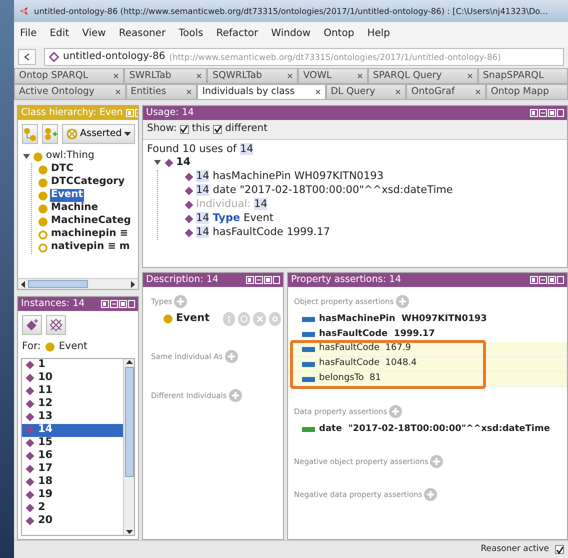 The width and height of the screenshot is (568, 558). Describe the element at coordinates (72, 469) in the screenshot. I see `individual-item: 17` at that location.